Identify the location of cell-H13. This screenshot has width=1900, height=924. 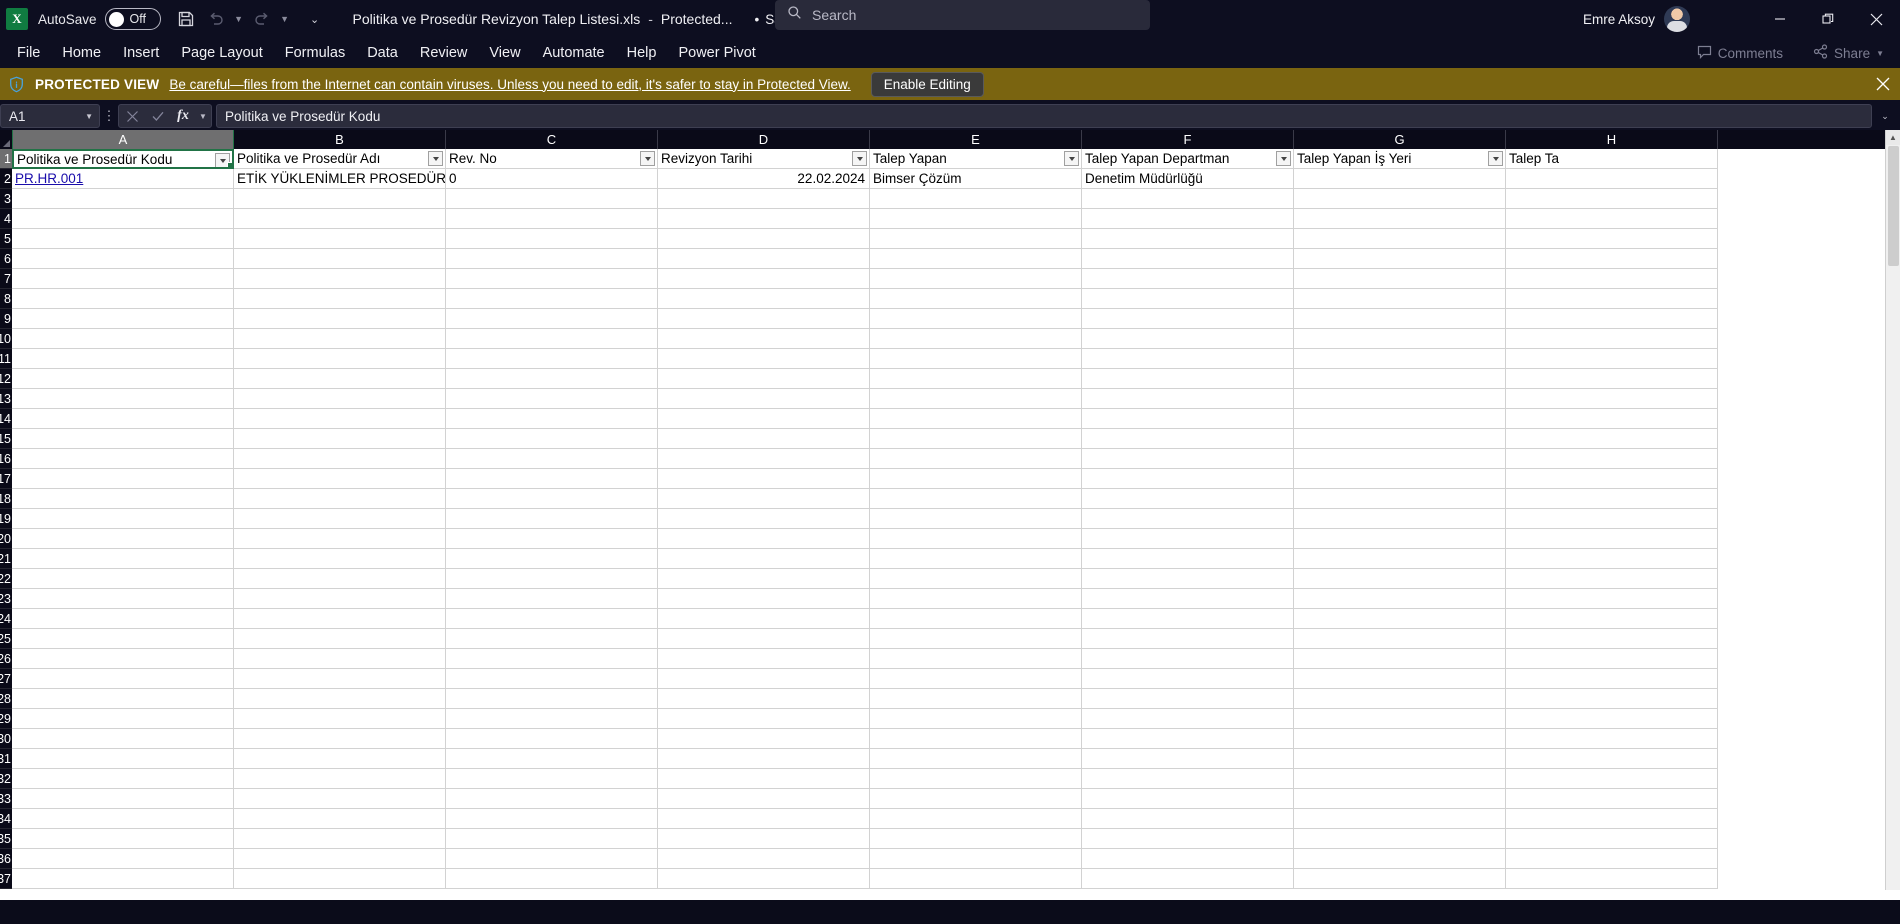
(1612, 399).